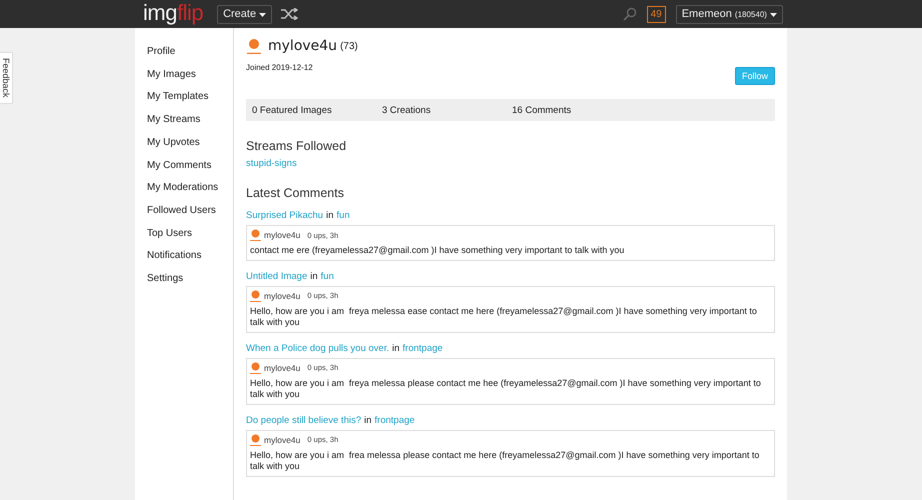 Image resolution: width=922 pixels, height=500 pixels. What do you see at coordinates (317, 110) in the screenshot?
I see `stat-label: 0 Featured Images` at bounding box center [317, 110].